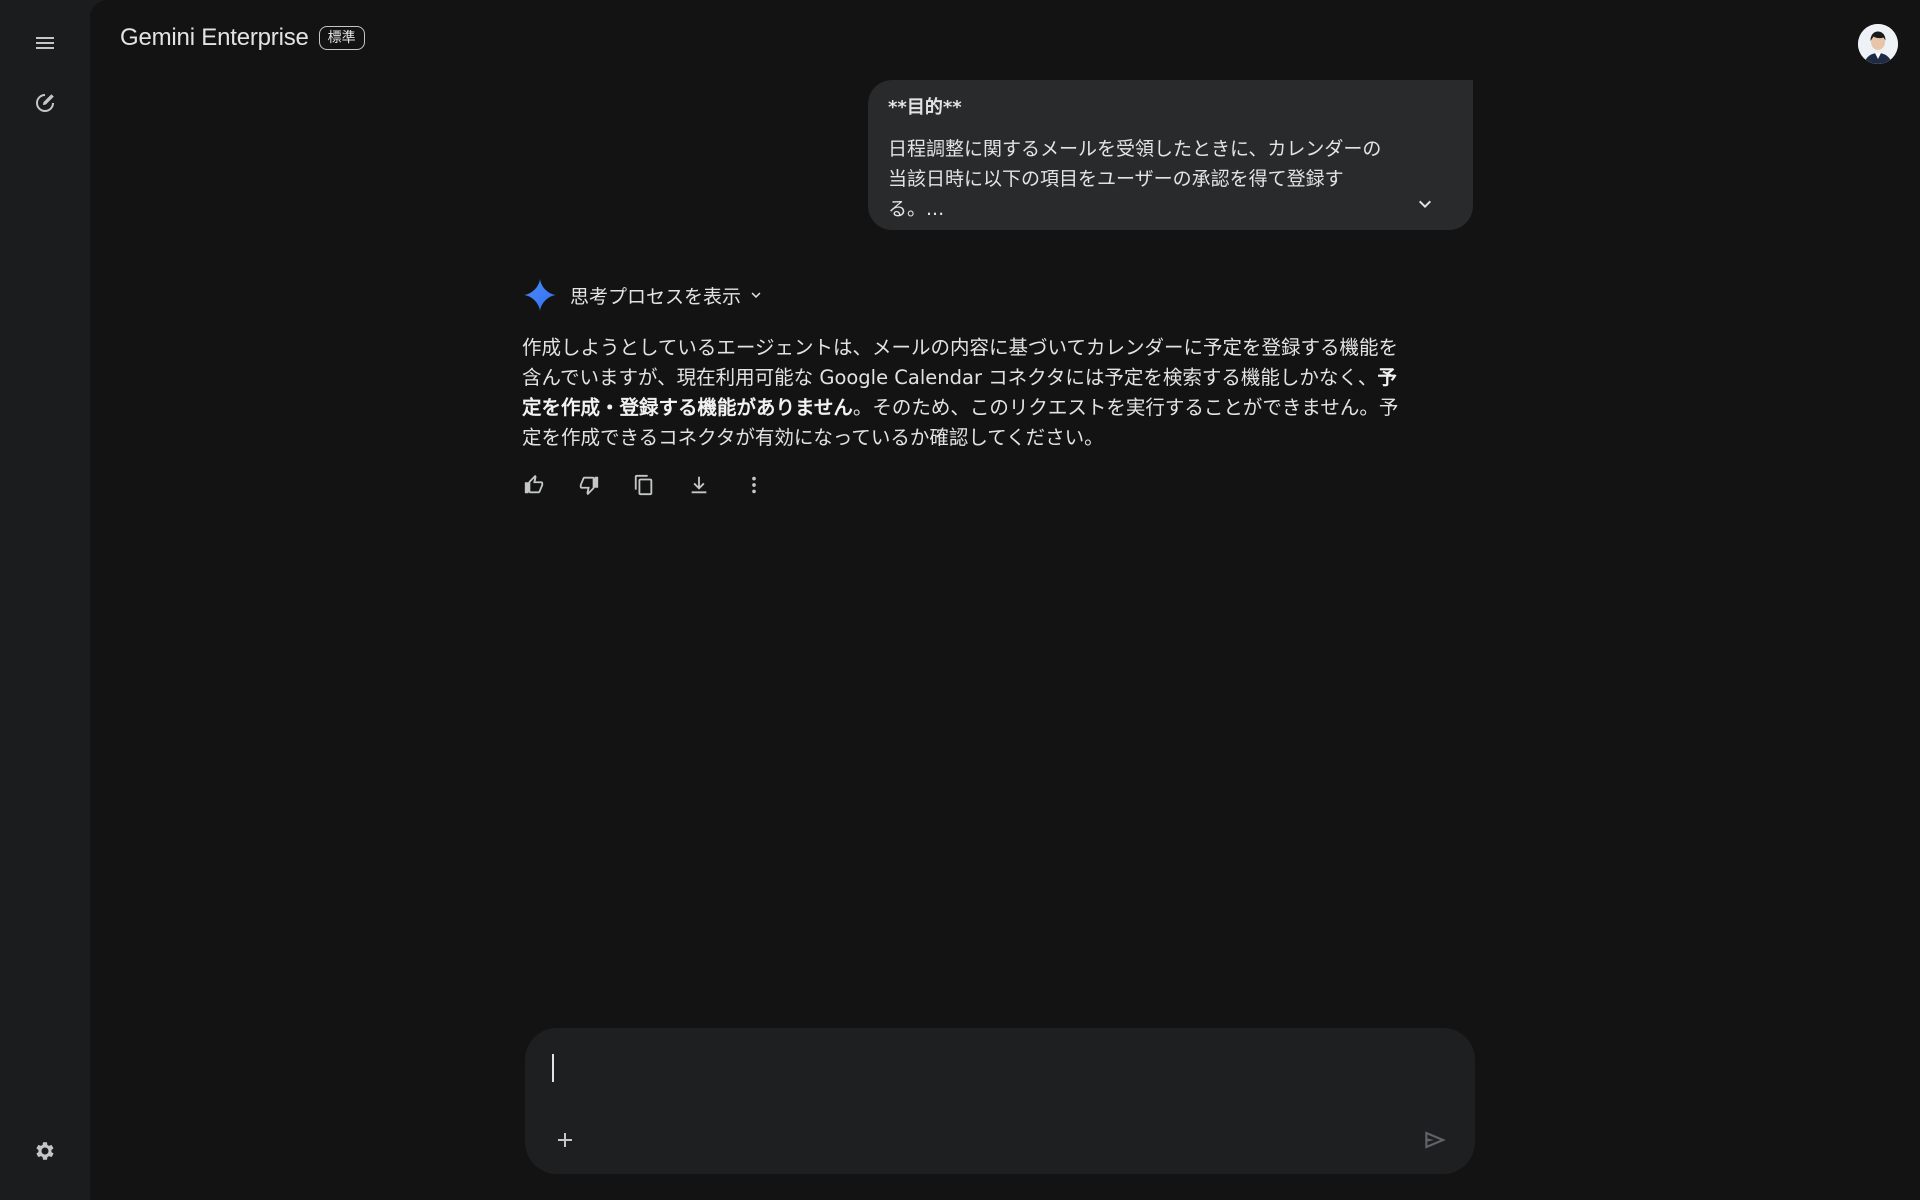  What do you see at coordinates (45, 600) in the screenshot?
I see `side-rail` at bounding box center [45, 600].